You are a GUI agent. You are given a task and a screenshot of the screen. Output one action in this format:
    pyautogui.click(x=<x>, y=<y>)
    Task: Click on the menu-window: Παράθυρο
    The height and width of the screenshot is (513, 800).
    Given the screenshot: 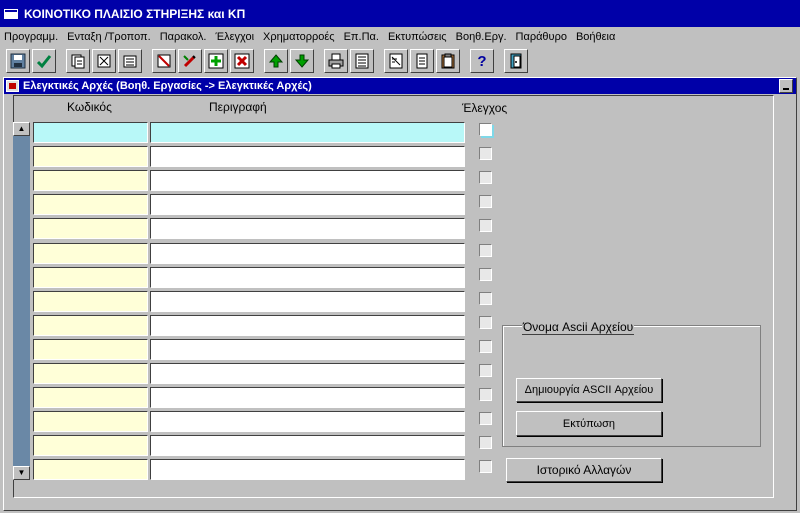 What is the action you would take?
    pyautogui.click(x=541, y=37)
    